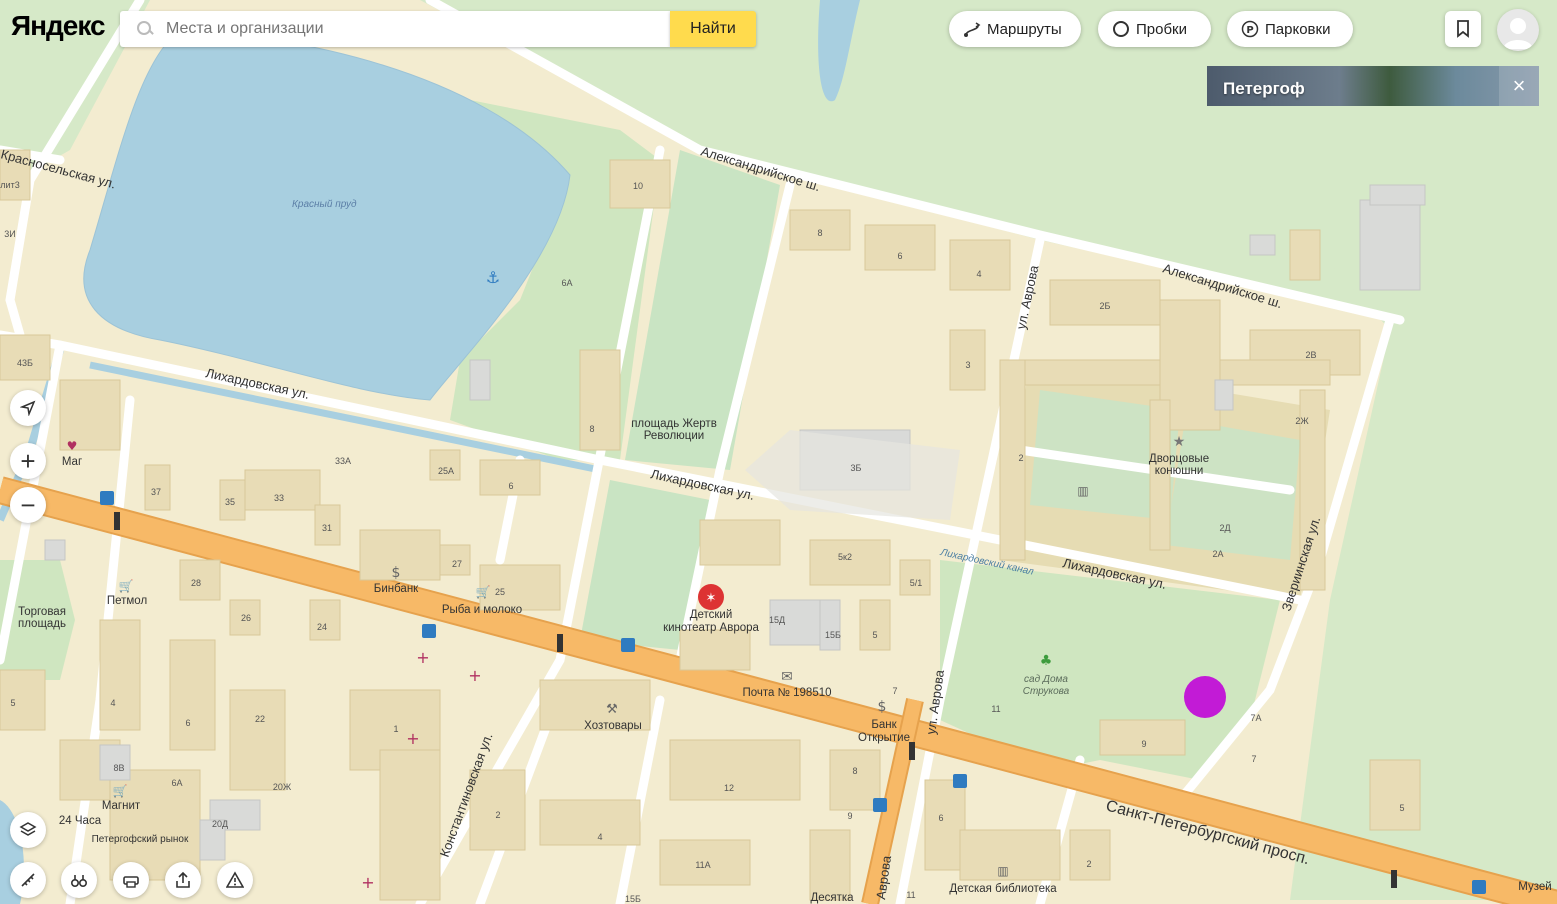 Image resolution: width=1557 pixels, height=904 pixels. What do you see at coordinates (1205, 697) in the screenshot?
I see `location-marker` at bounding box center [1205, 697].